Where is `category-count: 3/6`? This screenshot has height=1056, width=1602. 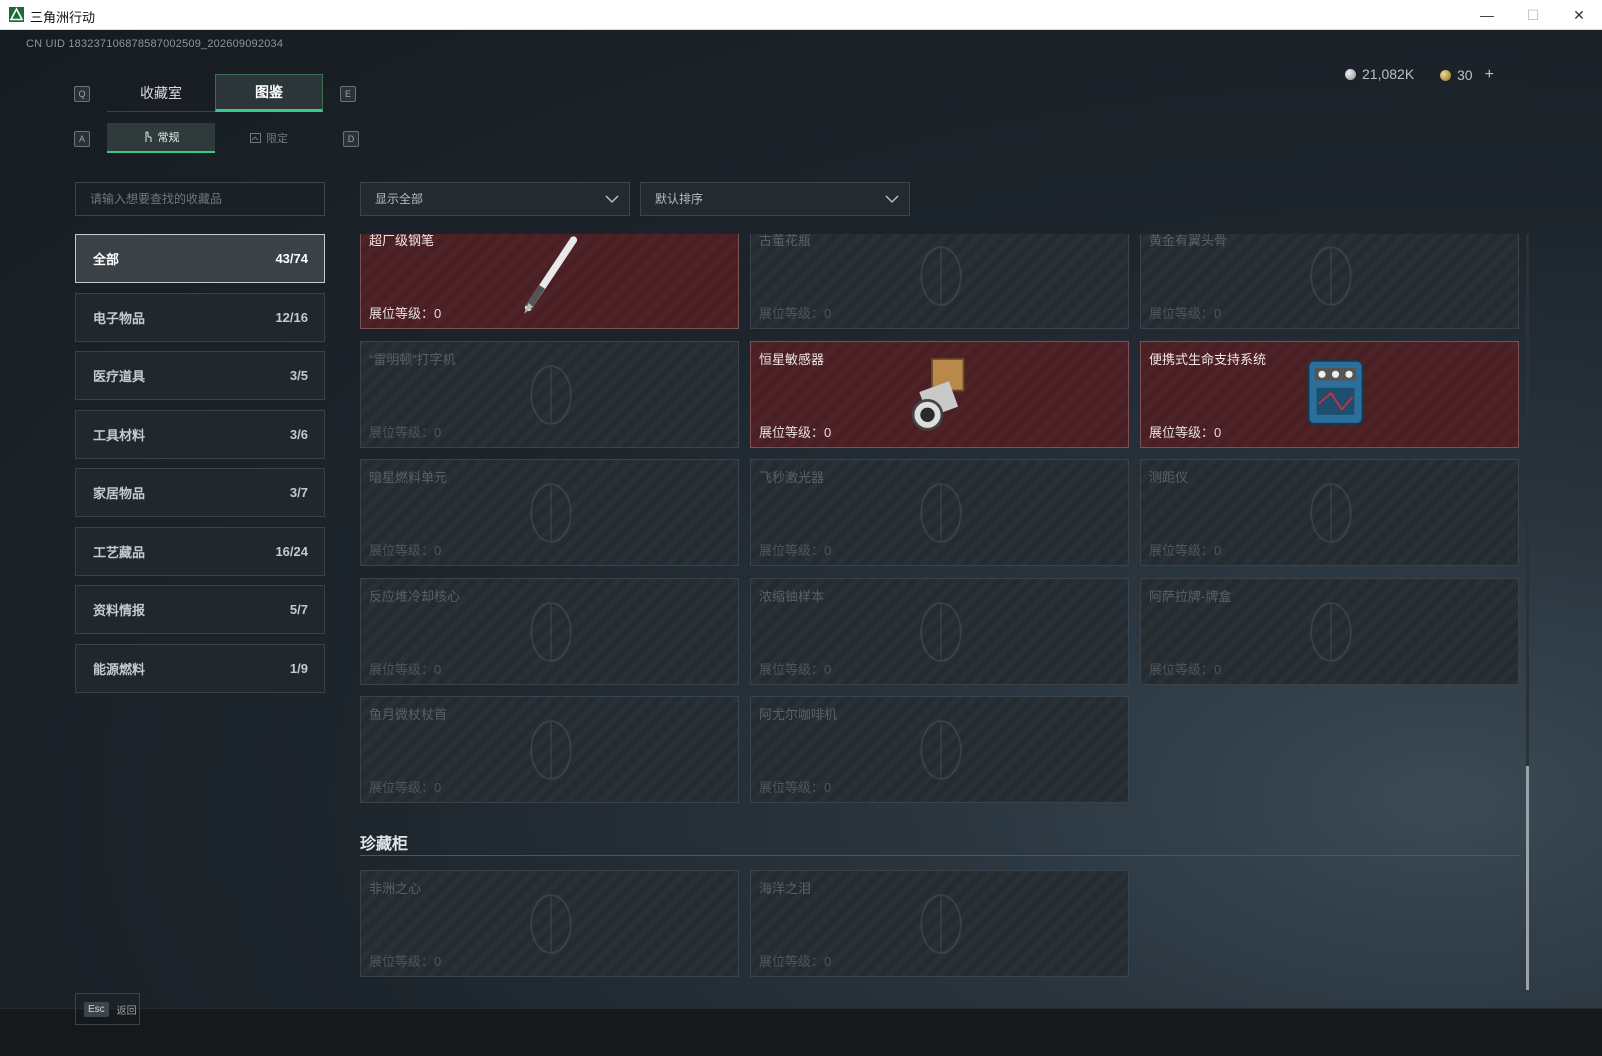
category-count: 3/6 is located at coordinates (298, 434).